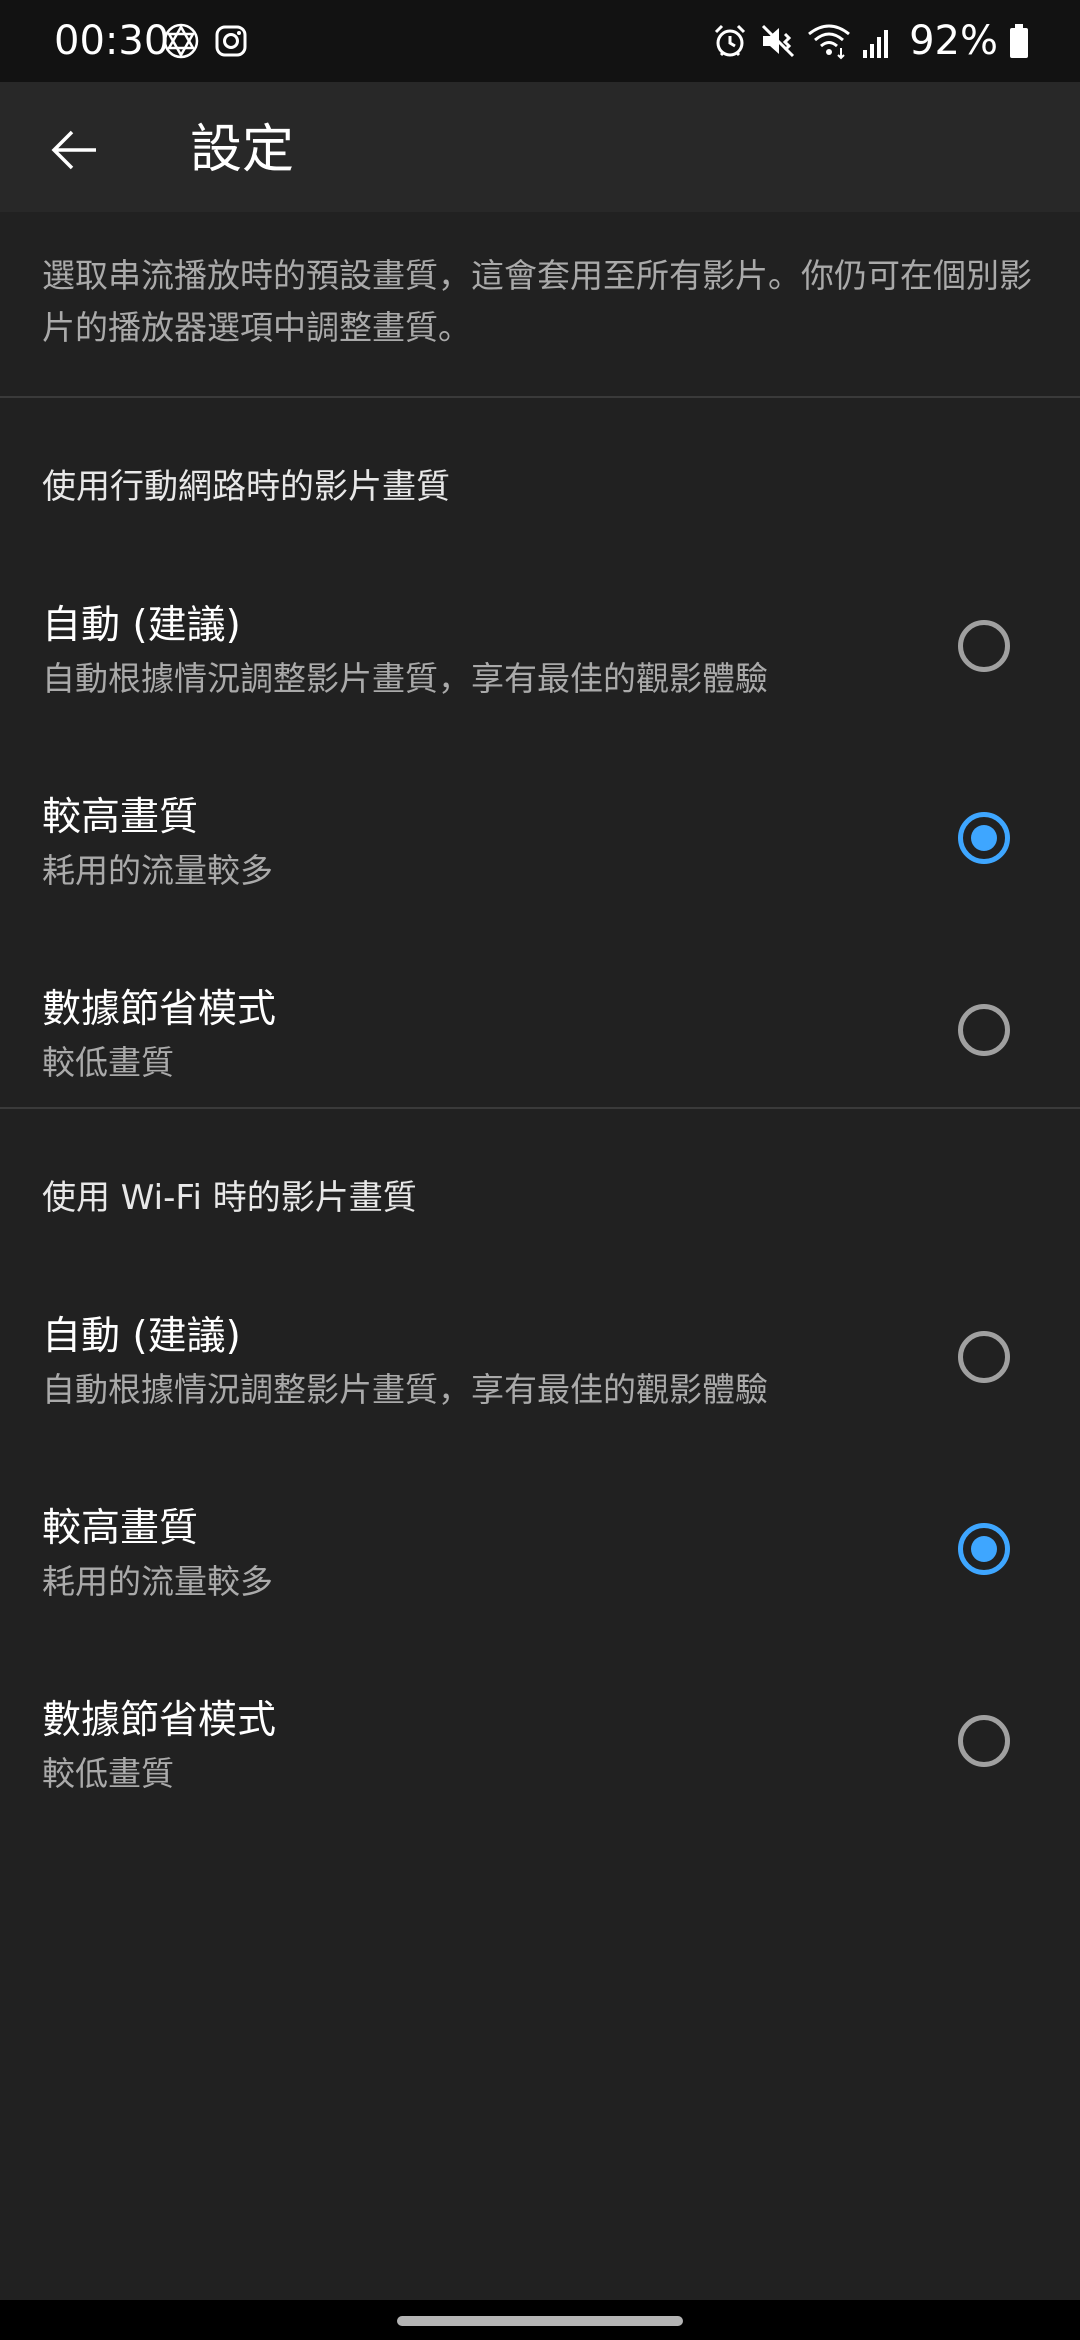 This screenshot has height=2340, width=1080. Describe the element at coordinates (540, 650) in the screenshot. I see `option-mobile-auto: 自動 (建議) 自動根據情況調整影片畫質，享有最佳的觀影體驗` at that location.